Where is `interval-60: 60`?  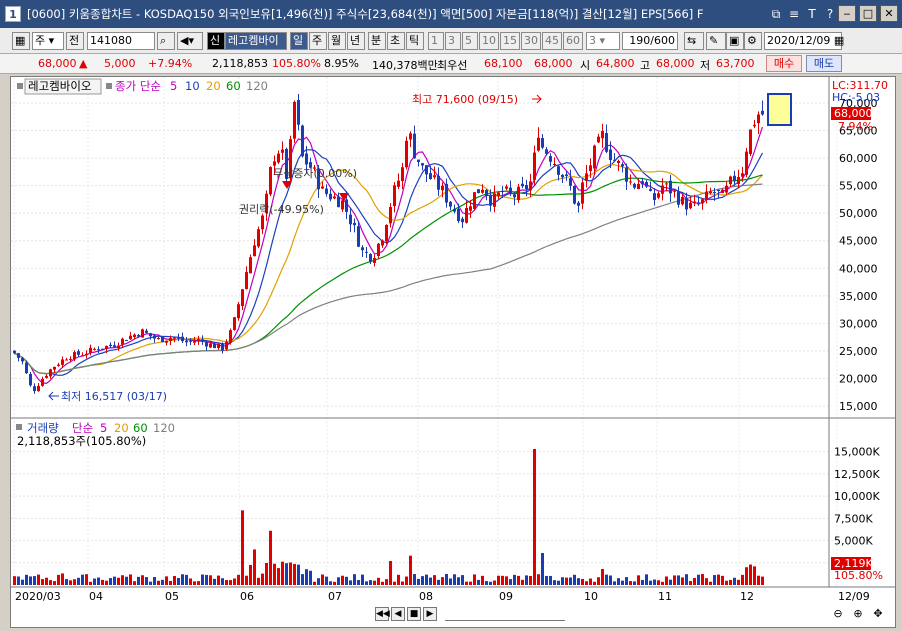
interval-60: 60 is located at coordinates (573, 41).